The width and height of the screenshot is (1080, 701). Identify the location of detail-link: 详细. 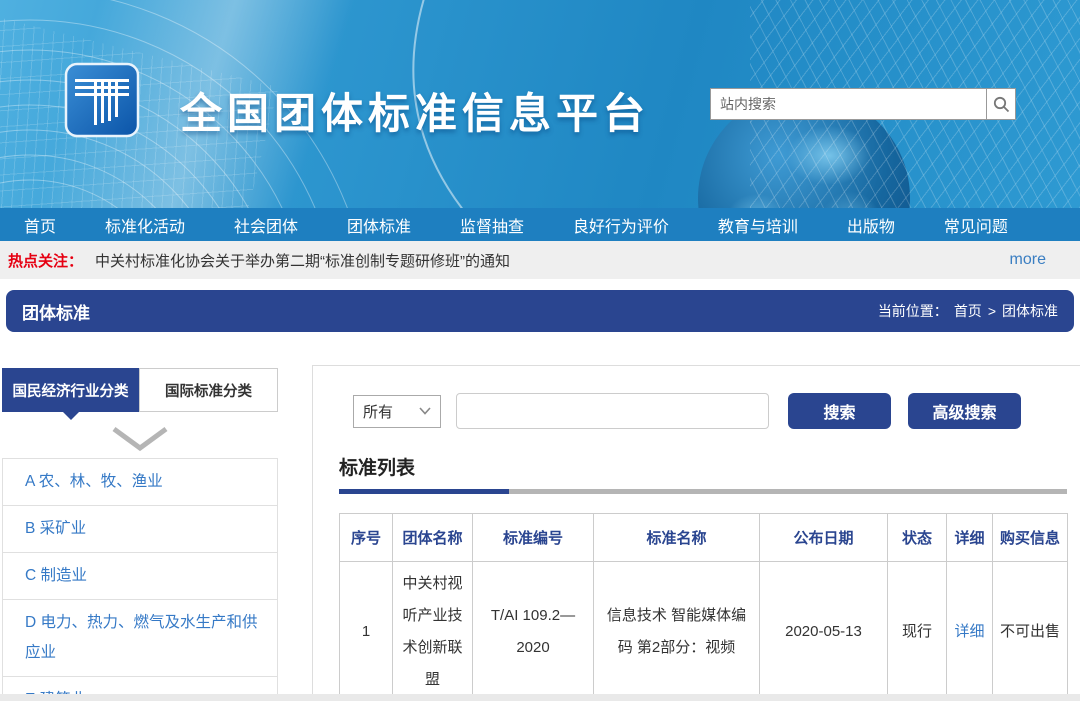
(969, 631).